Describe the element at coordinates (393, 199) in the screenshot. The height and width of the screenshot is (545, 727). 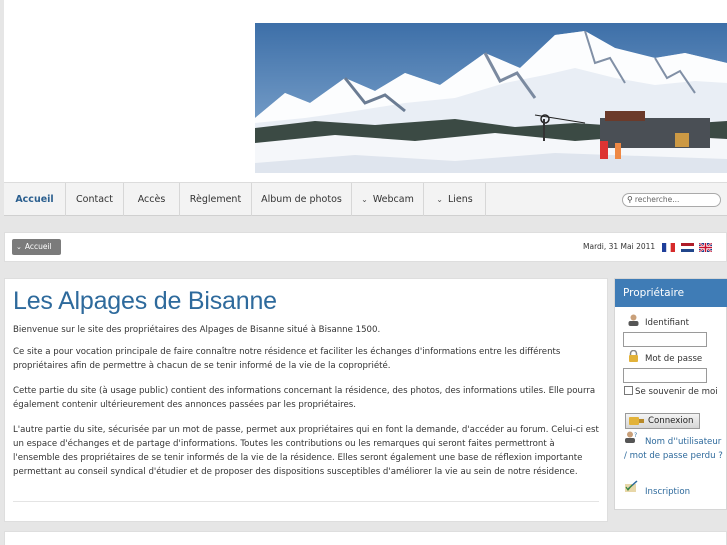
I see `nav-item-label: Webcam` at that location.